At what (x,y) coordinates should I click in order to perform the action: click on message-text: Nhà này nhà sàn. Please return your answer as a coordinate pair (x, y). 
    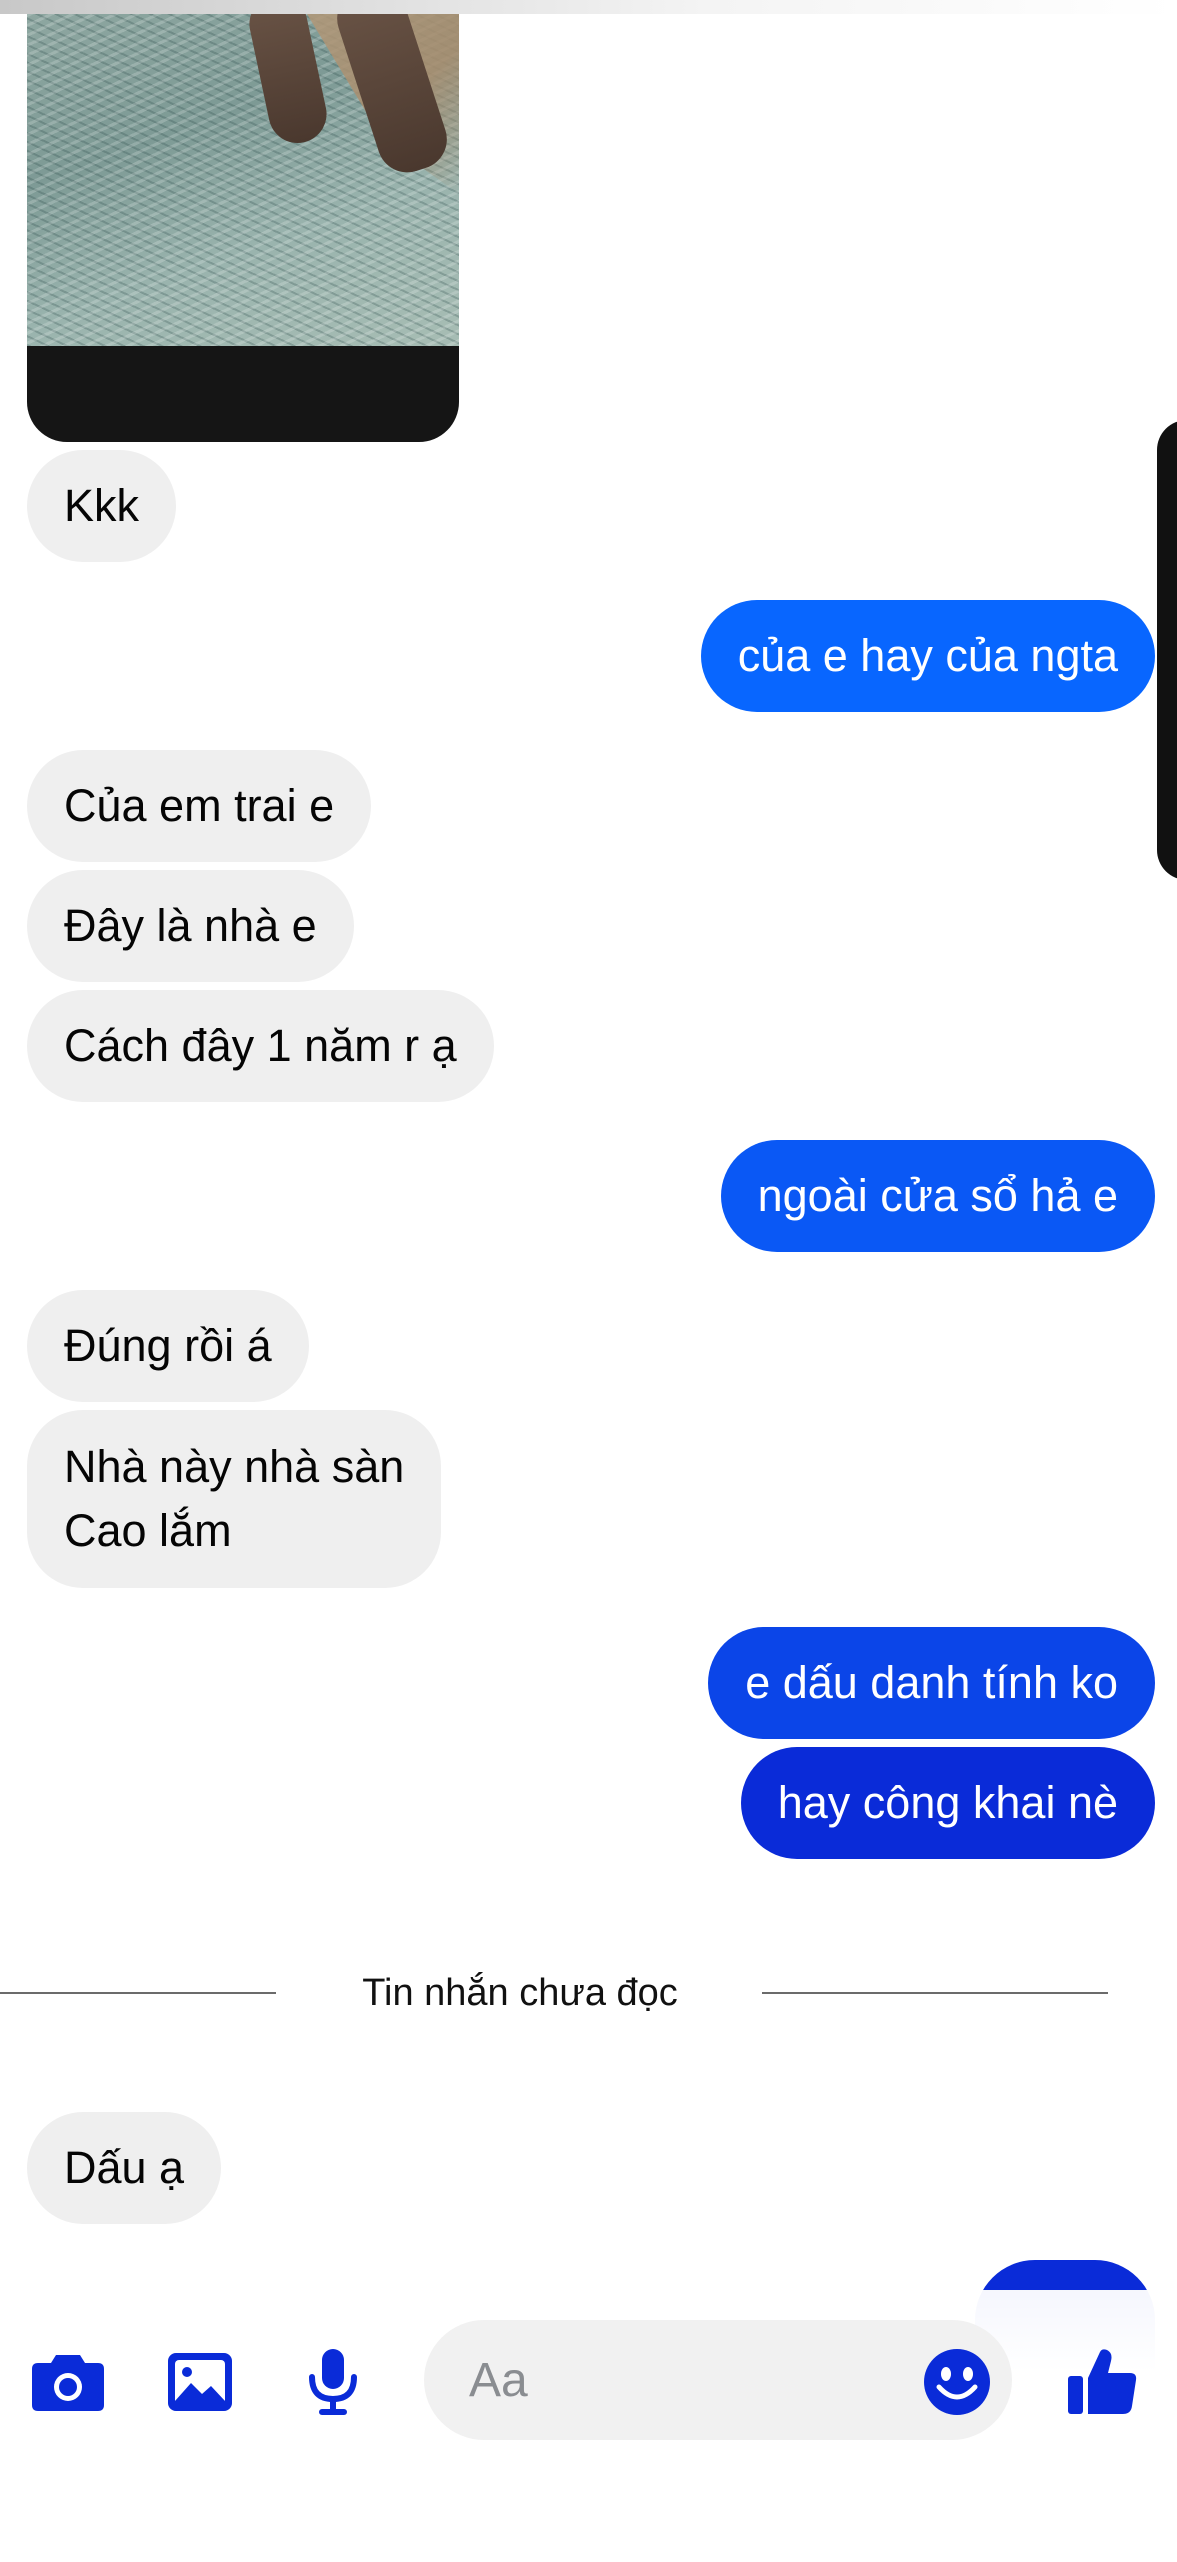
    Looking at the image, I should click on (234, 1466).